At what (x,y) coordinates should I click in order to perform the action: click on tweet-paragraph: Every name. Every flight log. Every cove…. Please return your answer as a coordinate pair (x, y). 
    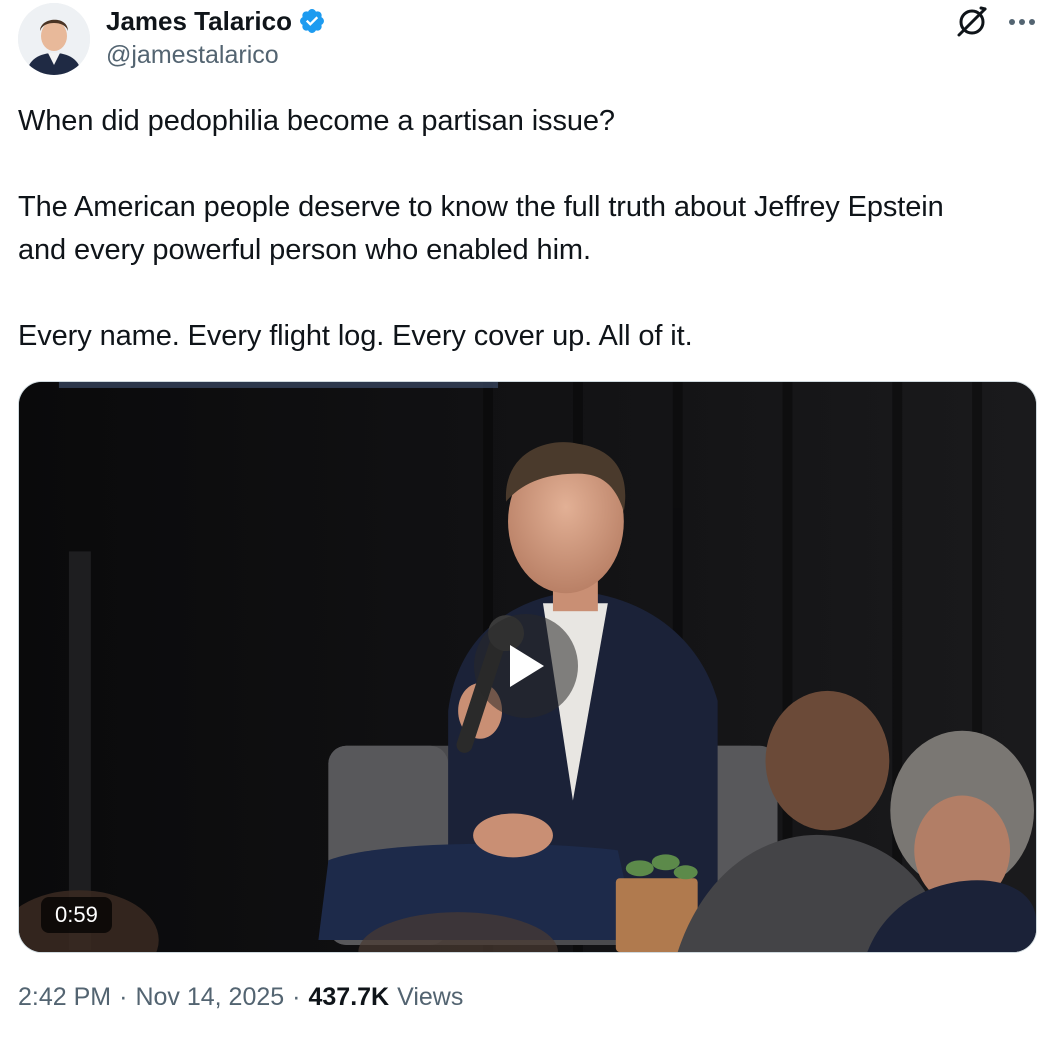
    Looking at the image, I should click on (355, 336).